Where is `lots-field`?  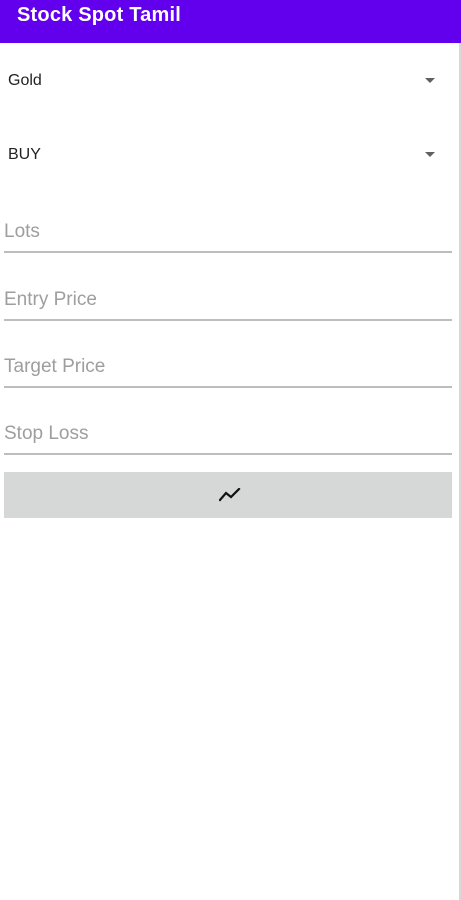
lots-field is located at coordinates (228, 230).